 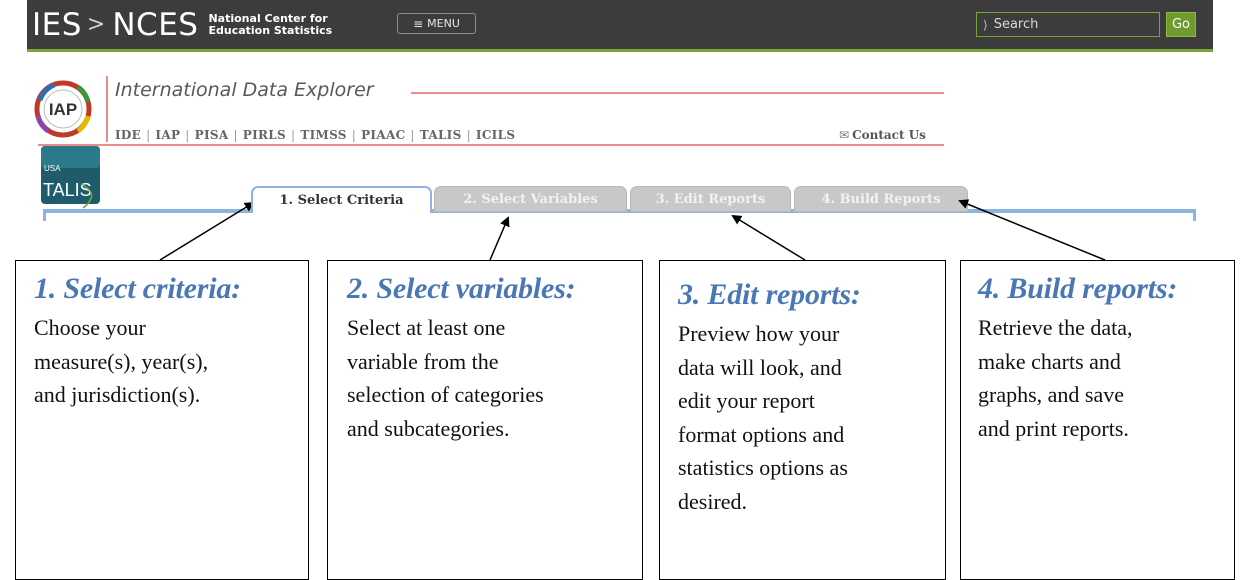 What do you see at coordinates (117, 394) in the screenshot?
I see `callout-line: and jurisdiction(s).` at bounding box center [117, 394].